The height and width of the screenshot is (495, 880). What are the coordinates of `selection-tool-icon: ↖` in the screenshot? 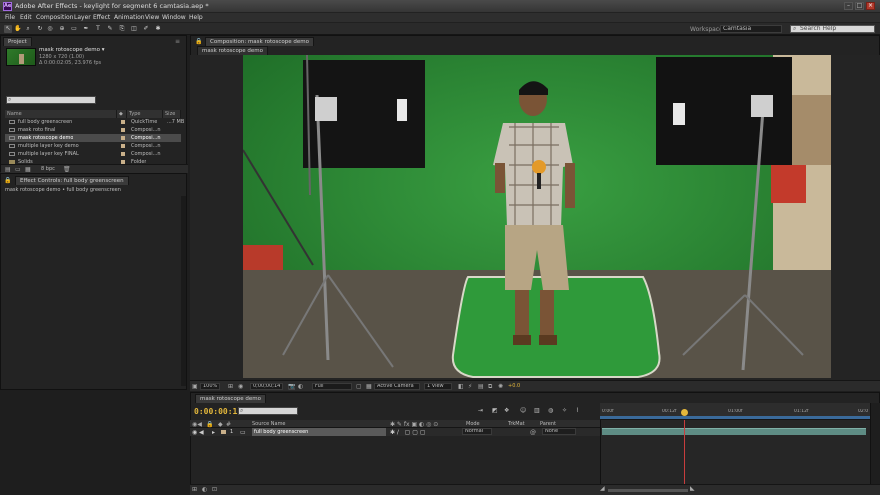 It's located at (8, 29).